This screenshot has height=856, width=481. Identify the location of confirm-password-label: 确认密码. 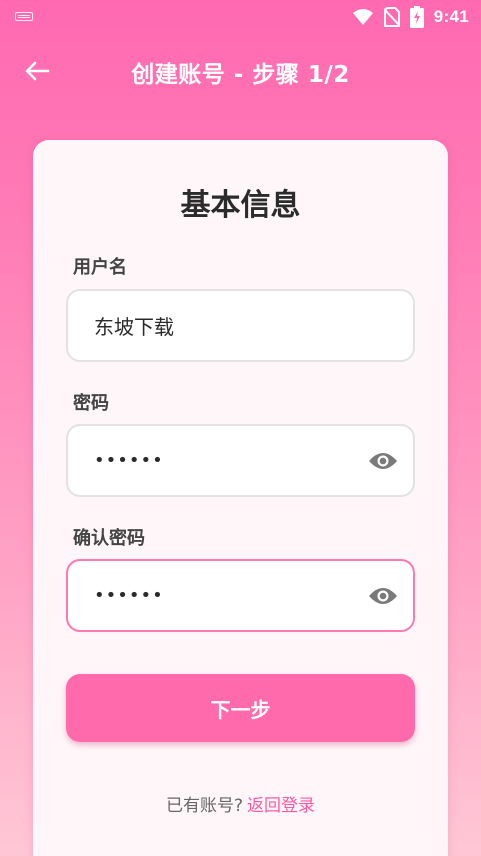
(109, 538).